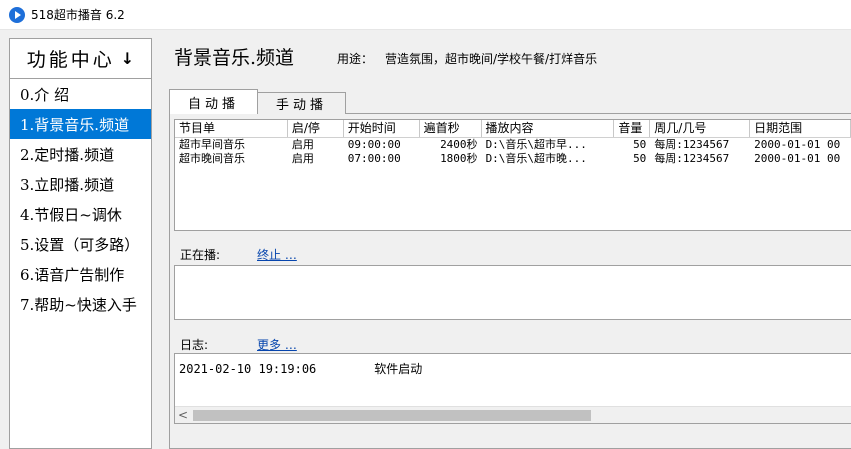 The height and width of the screenshot is (449, 851). Describe the element at coordinates (398, 369) in the screenshot. I see `log-entry-message: 软件启动` at that location.